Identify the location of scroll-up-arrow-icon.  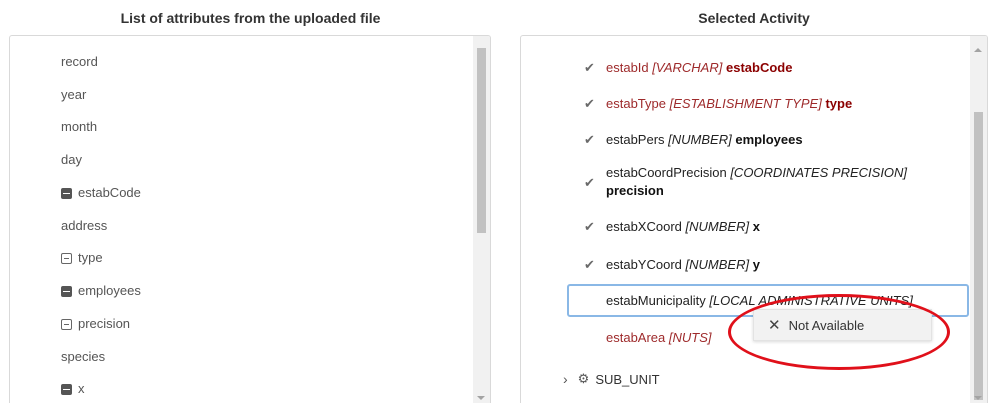
(978, 50).